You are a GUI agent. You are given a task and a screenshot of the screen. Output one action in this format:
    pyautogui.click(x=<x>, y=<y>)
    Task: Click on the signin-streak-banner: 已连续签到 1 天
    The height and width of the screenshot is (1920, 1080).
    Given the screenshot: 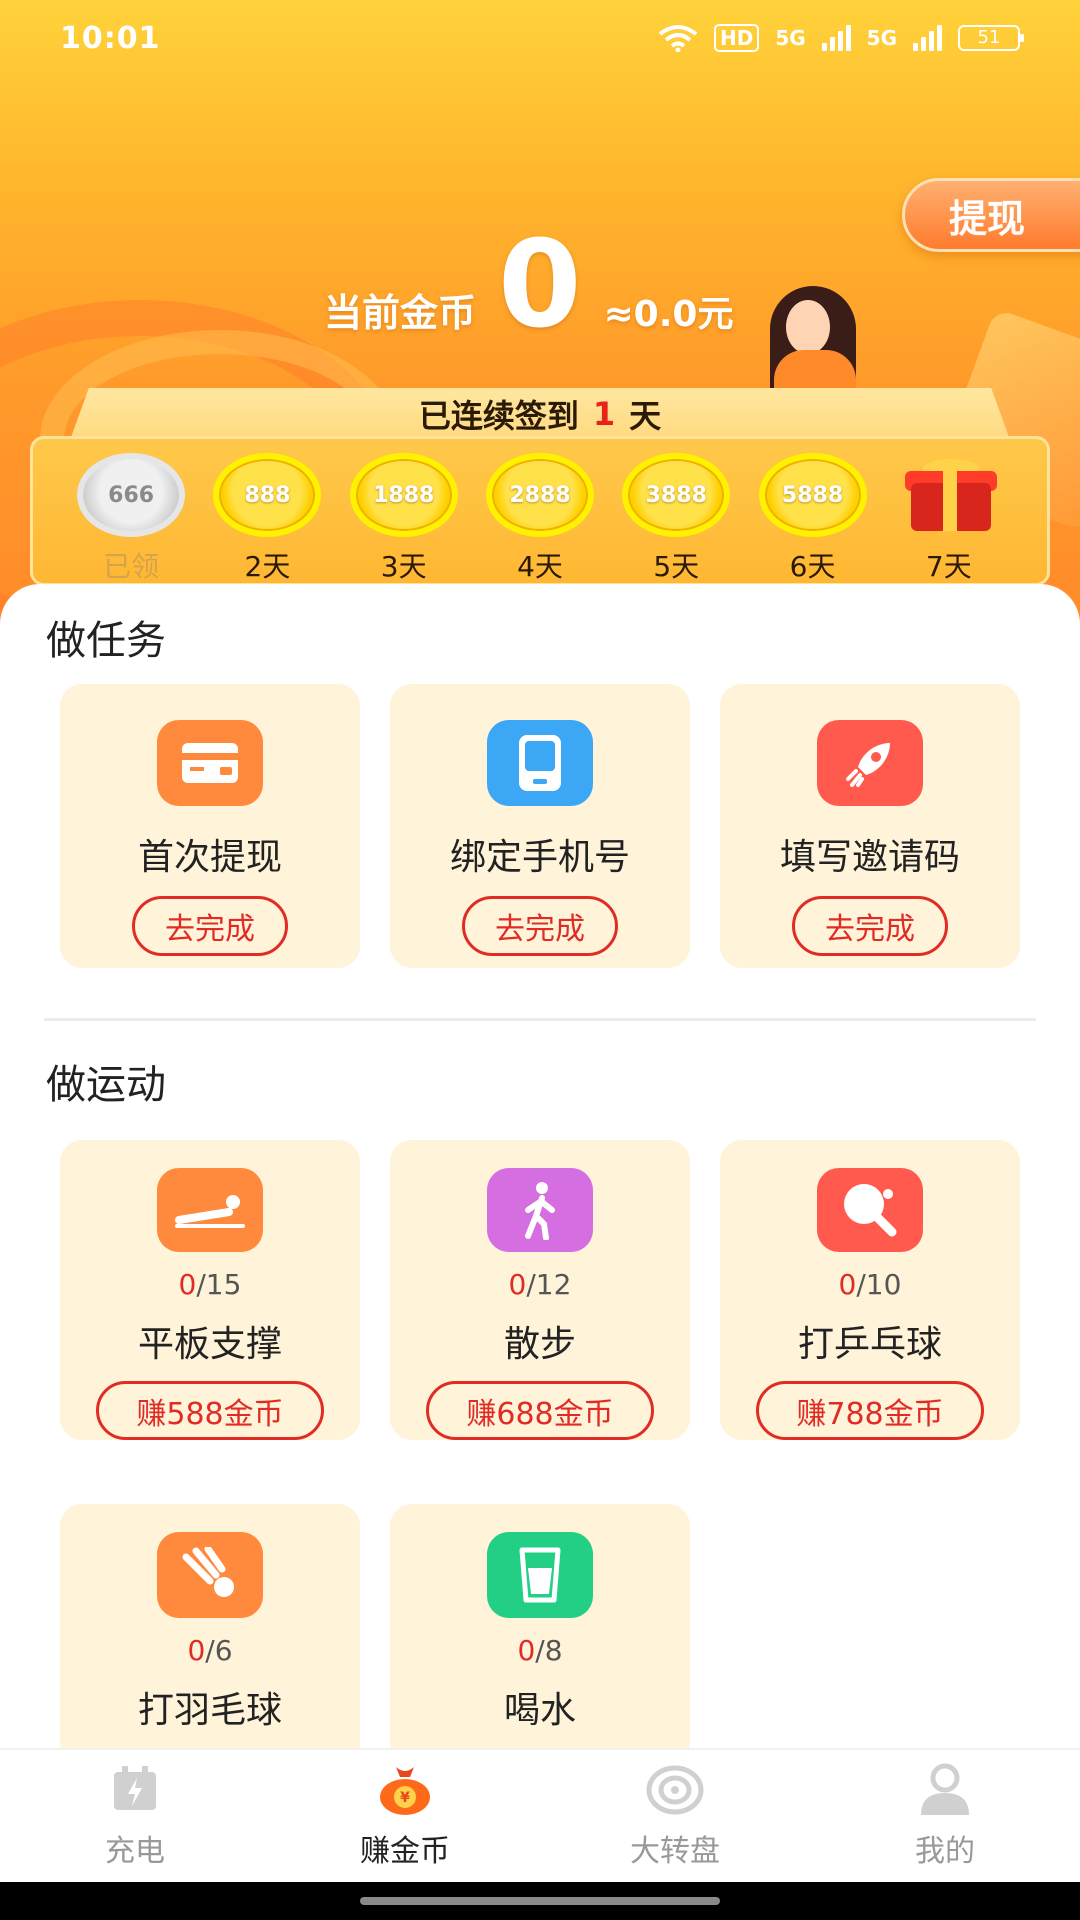 What is the action you would take?
    pyautogui.click(x=540, y=414)
    